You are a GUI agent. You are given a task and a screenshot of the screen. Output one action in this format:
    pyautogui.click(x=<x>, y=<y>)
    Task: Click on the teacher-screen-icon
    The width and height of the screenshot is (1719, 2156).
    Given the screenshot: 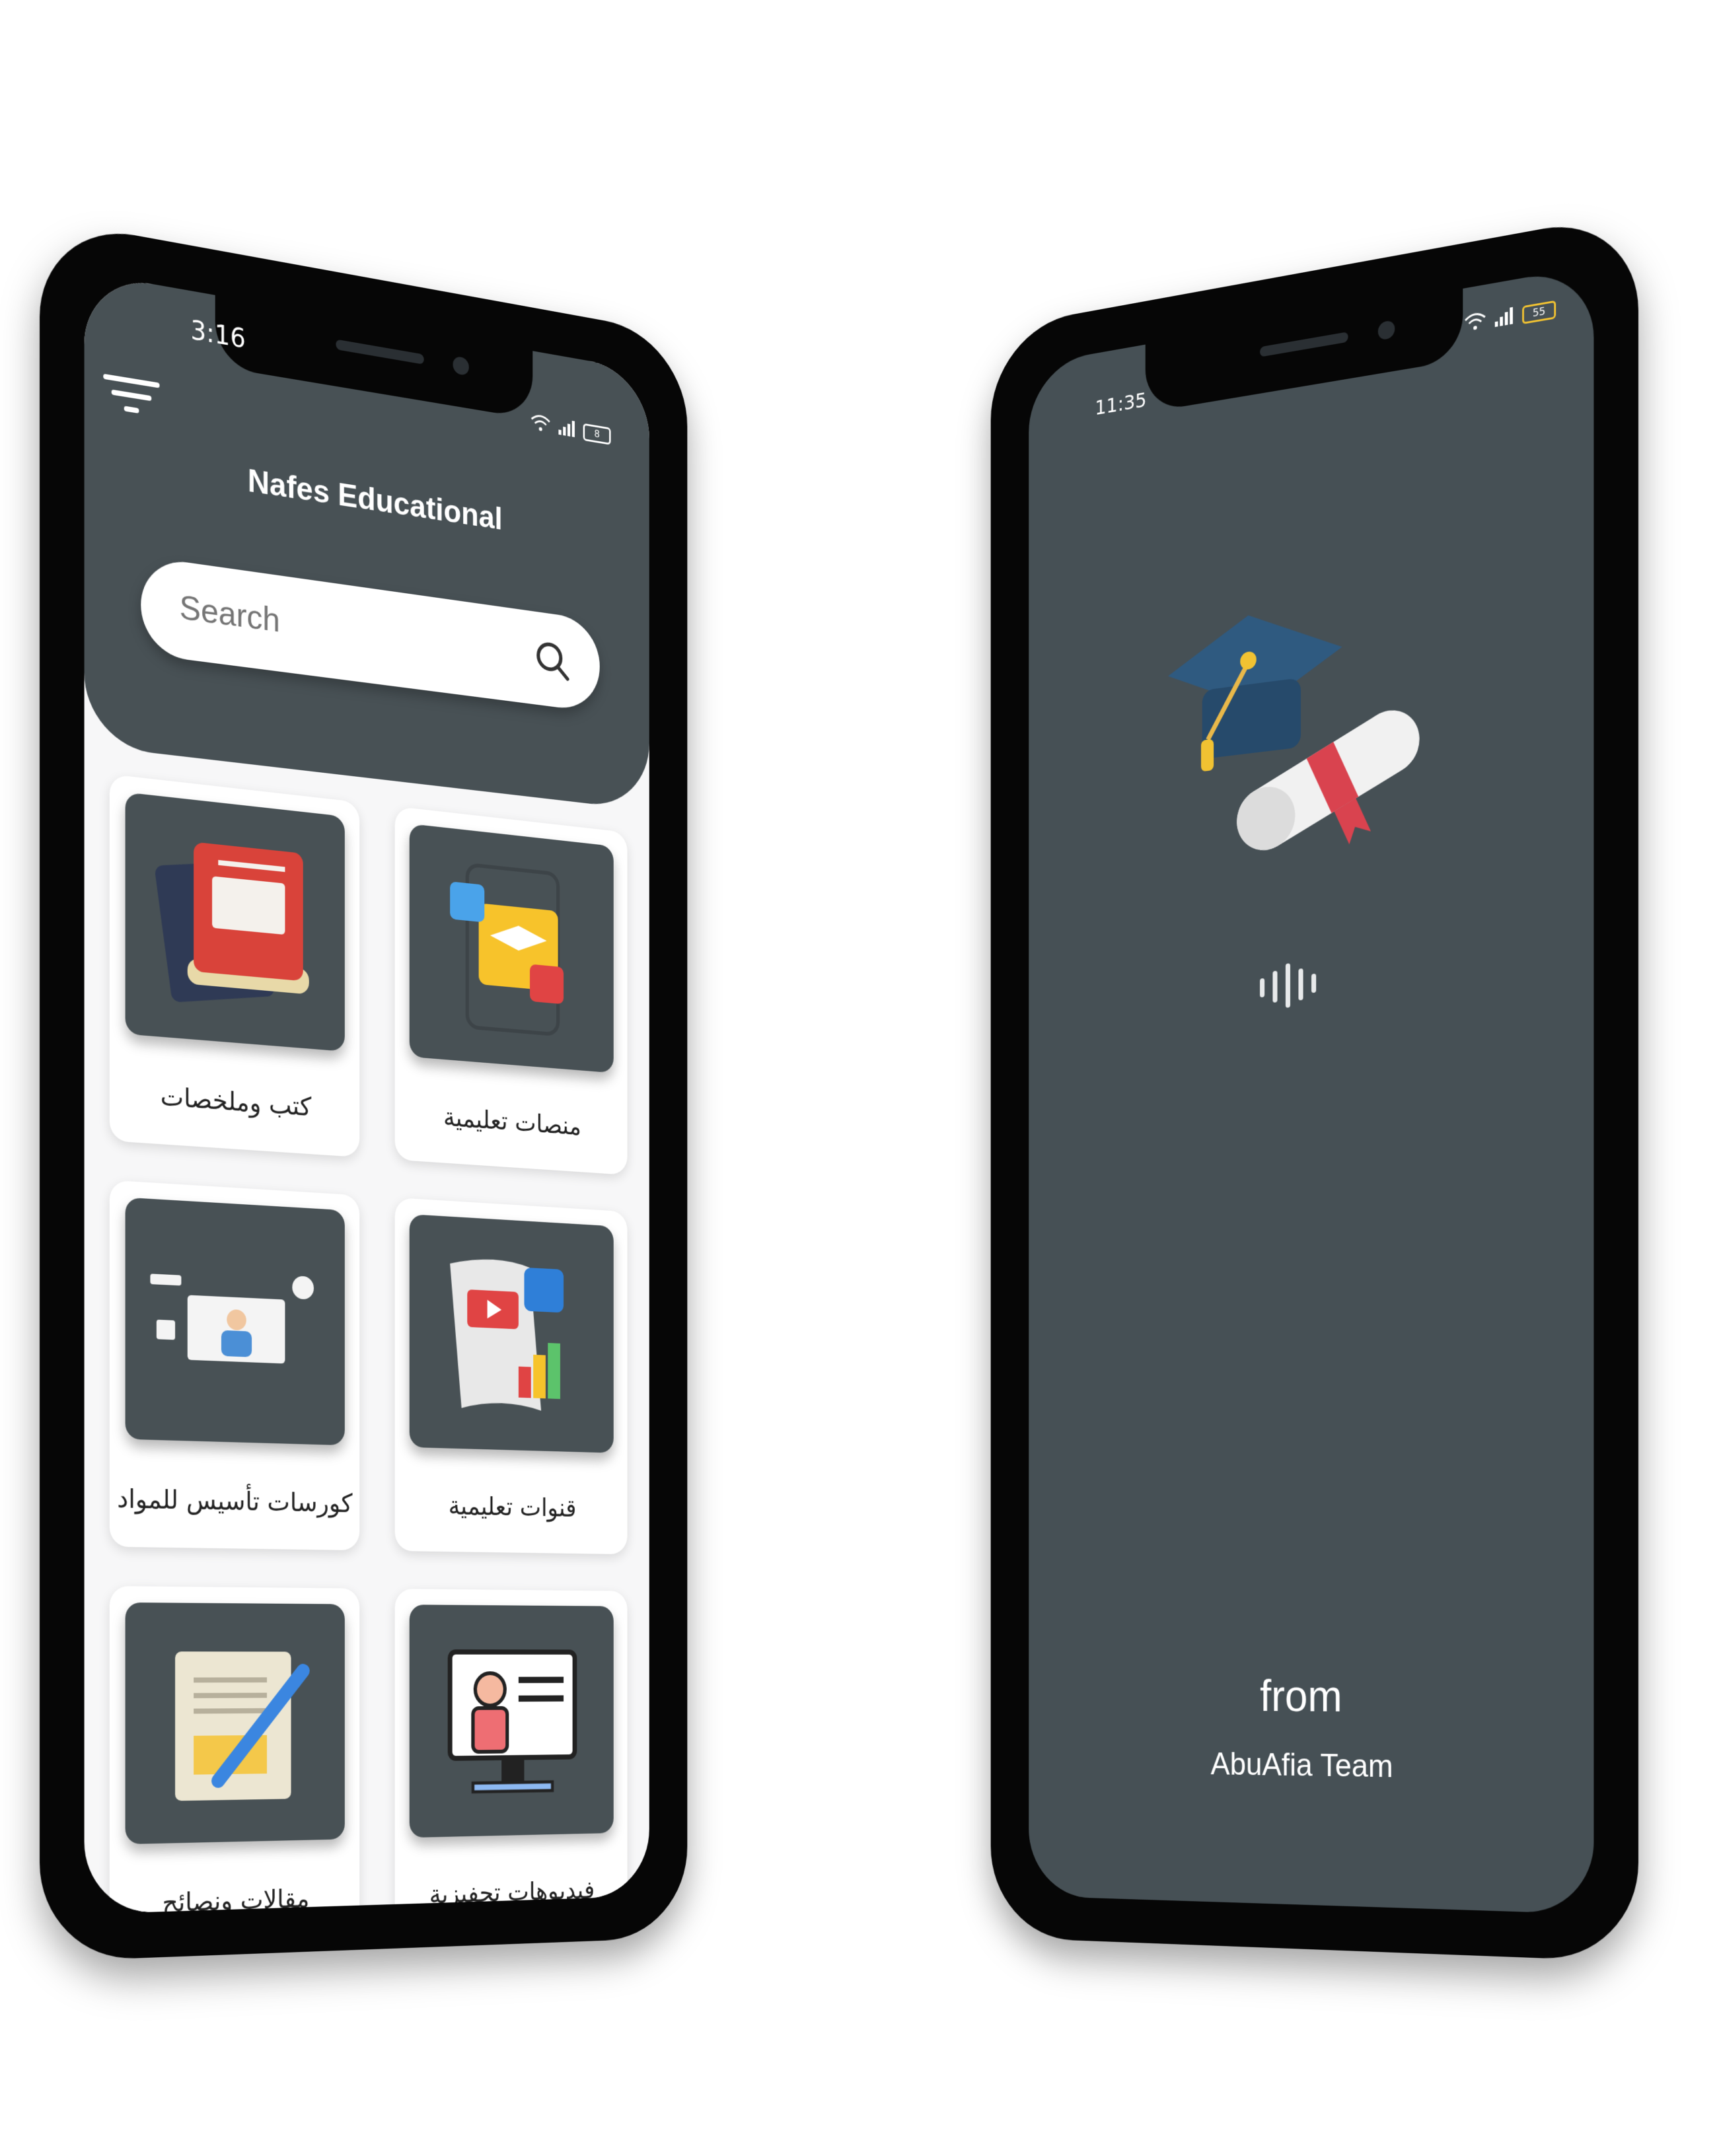 What is the action you would take?
    pyautogui.click(x=512, y=1721)
    